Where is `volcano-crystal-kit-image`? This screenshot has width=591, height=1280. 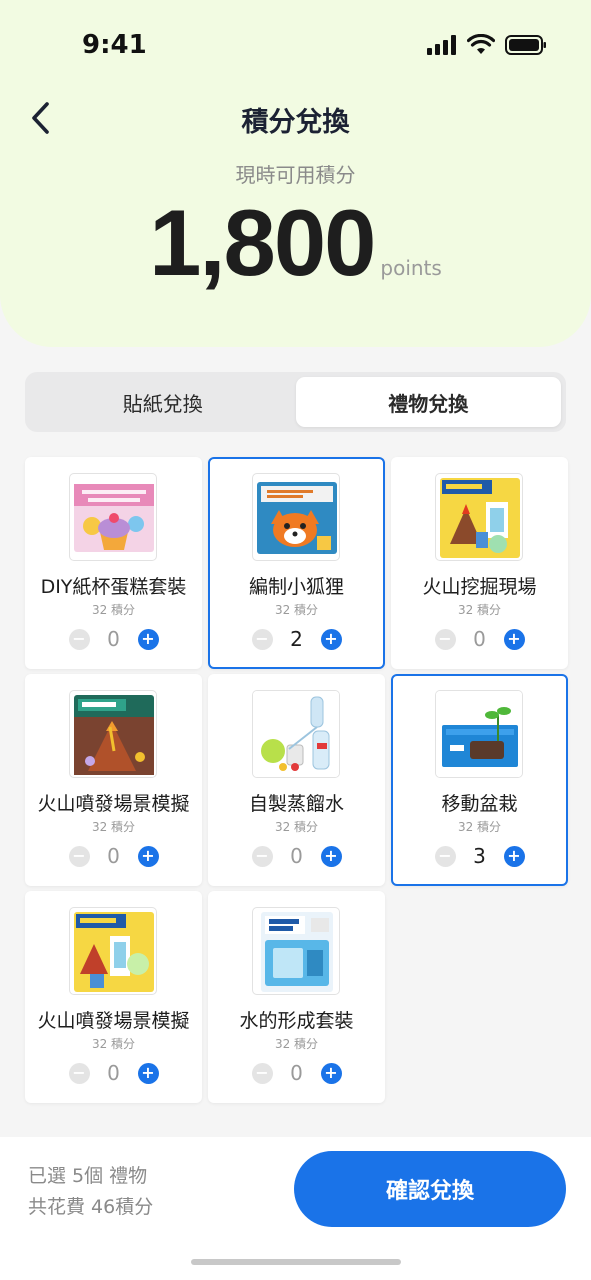 volcano-crystal-kit-image is located at coordinates (113, 734).